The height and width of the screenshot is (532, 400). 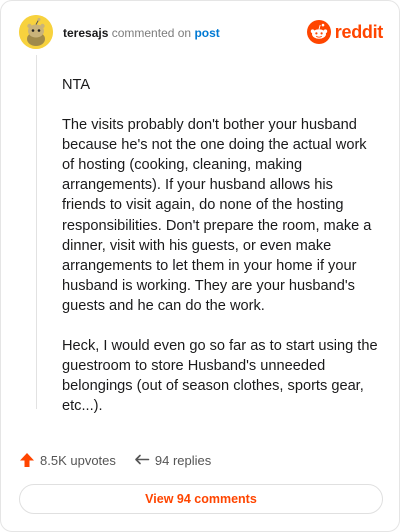 What do you see at coordinates (85, 33) in the screenshot?
I see `username-link: teresajs` at bounding box center [85, 33].